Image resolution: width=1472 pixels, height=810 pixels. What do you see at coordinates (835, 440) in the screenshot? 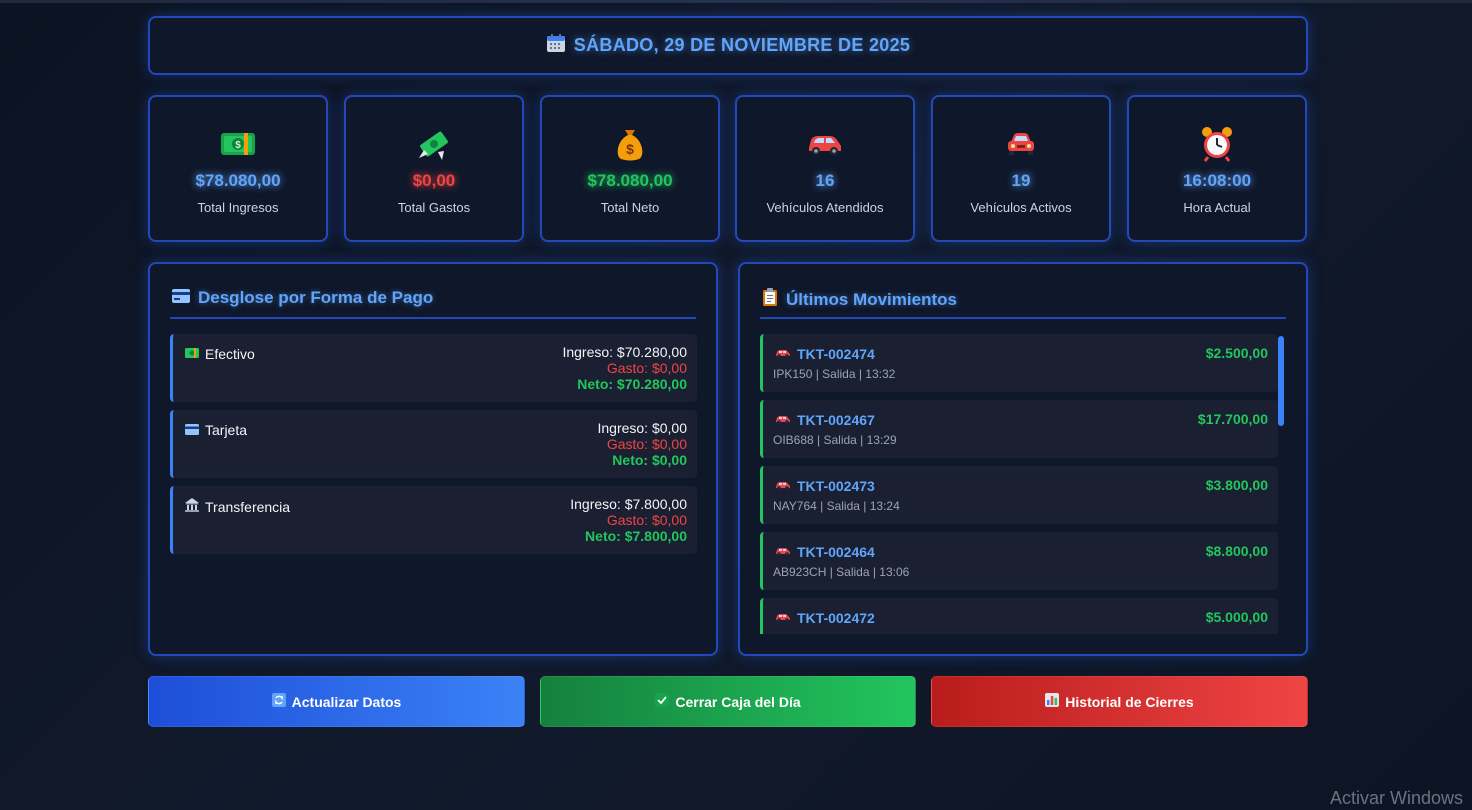
I see `movement-detail: OIB688 | Salida | 13:29` at bounding box center [835, 440].